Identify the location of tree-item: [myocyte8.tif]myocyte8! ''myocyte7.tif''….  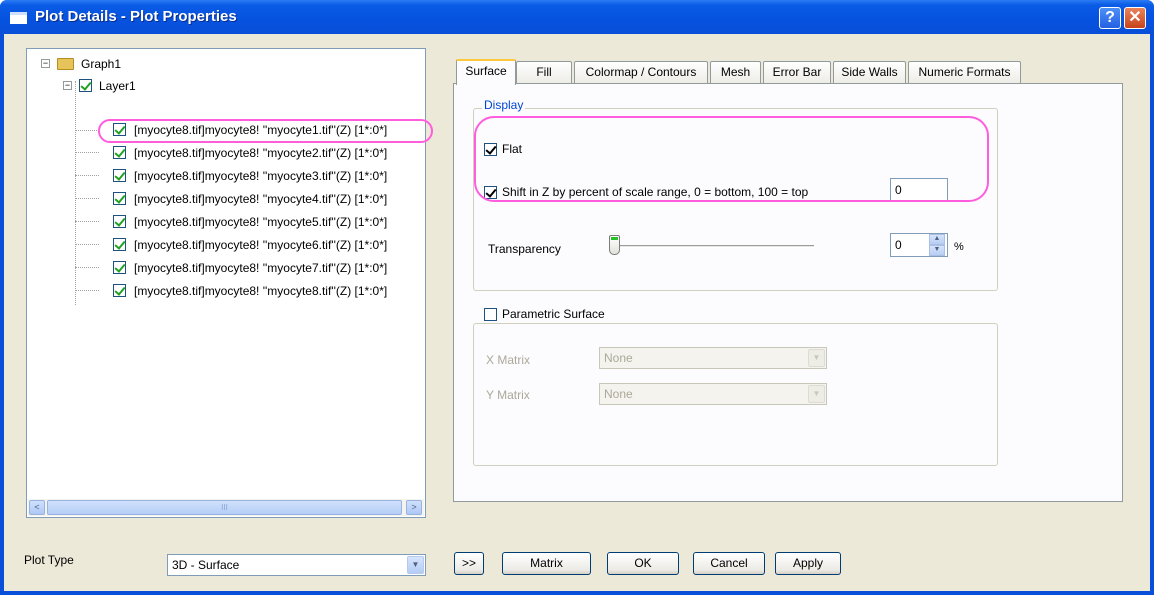
(268, 268).